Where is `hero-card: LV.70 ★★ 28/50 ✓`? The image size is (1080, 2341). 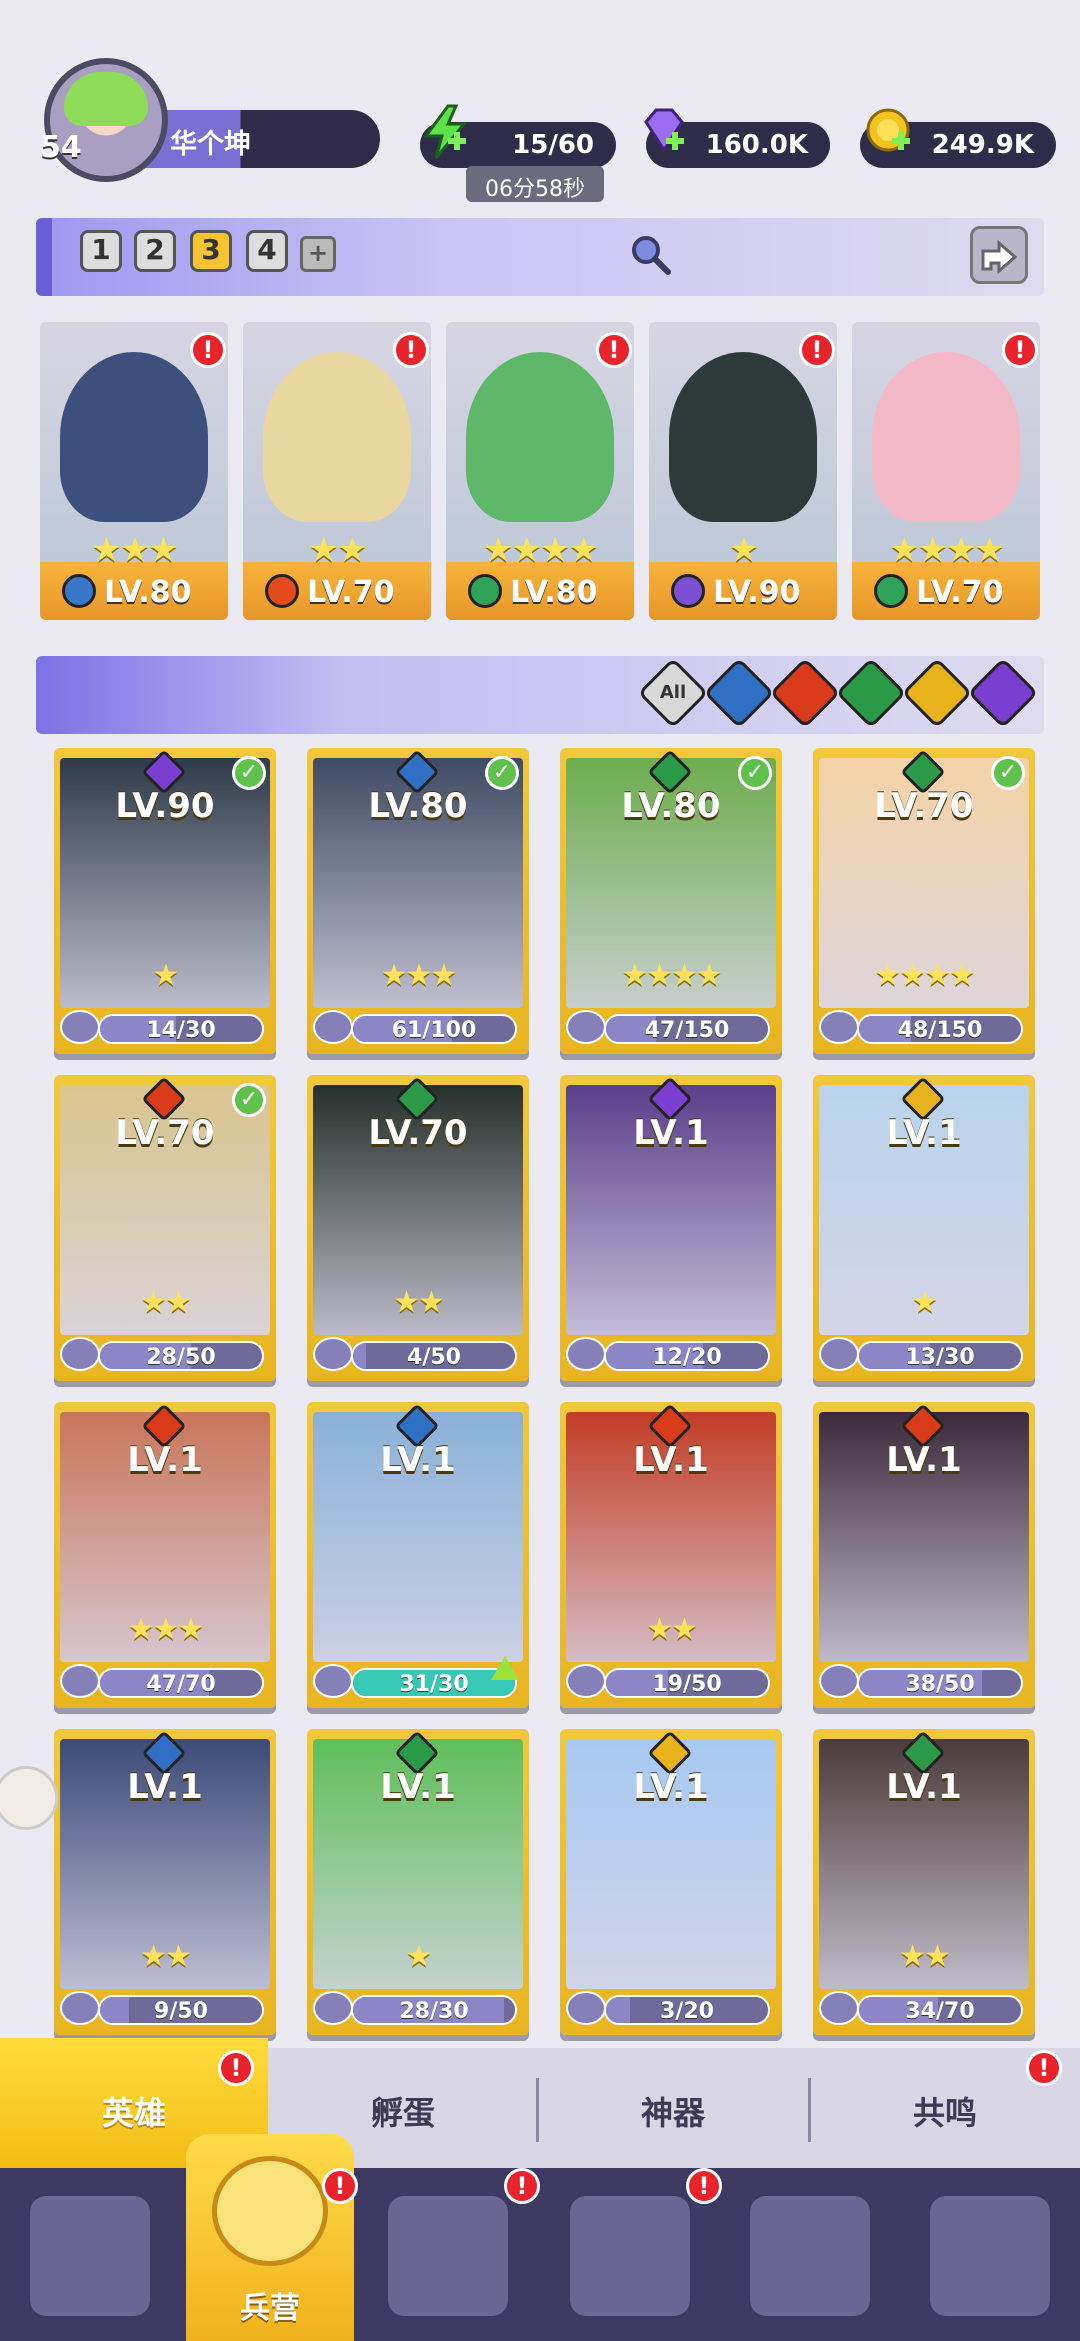
hero-card: LV.70 ★★ 28/50 ✓ is located at coordinates (165, 1228).